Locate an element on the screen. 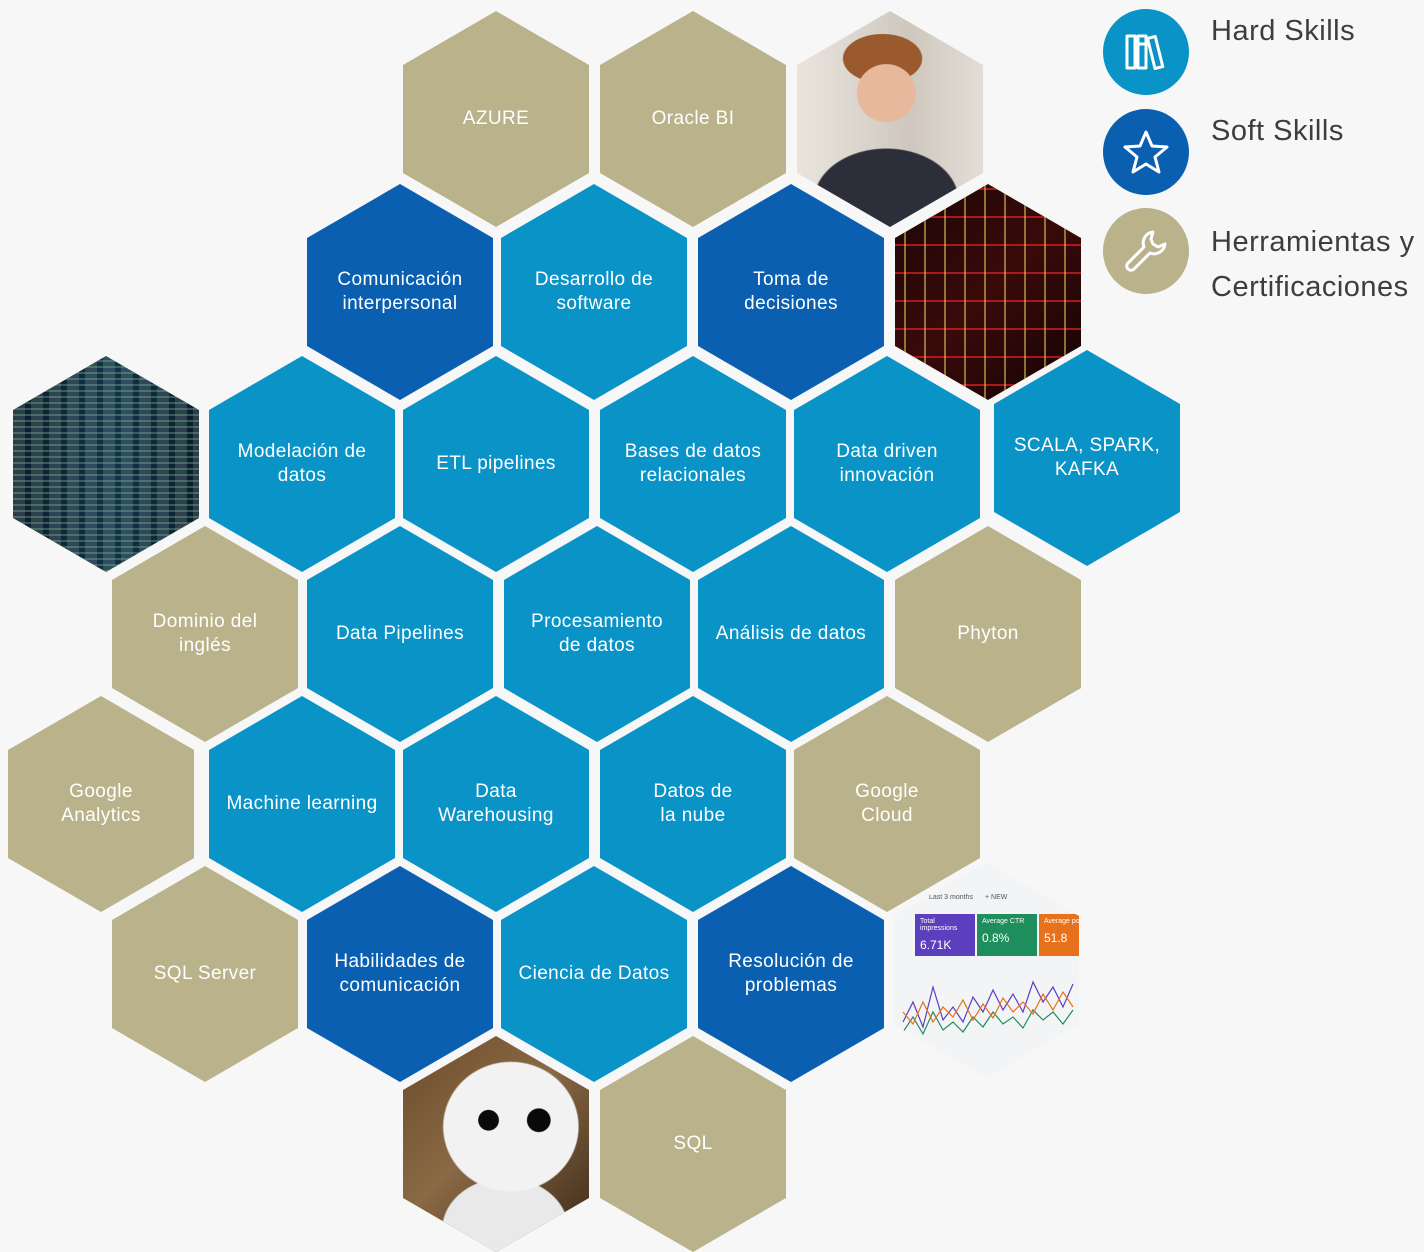 The height and width of the screenshot is (1252, 1424). hex-comunicacion-interpersonal: Comunicación interpersonal is located at coordinates (400, 292).